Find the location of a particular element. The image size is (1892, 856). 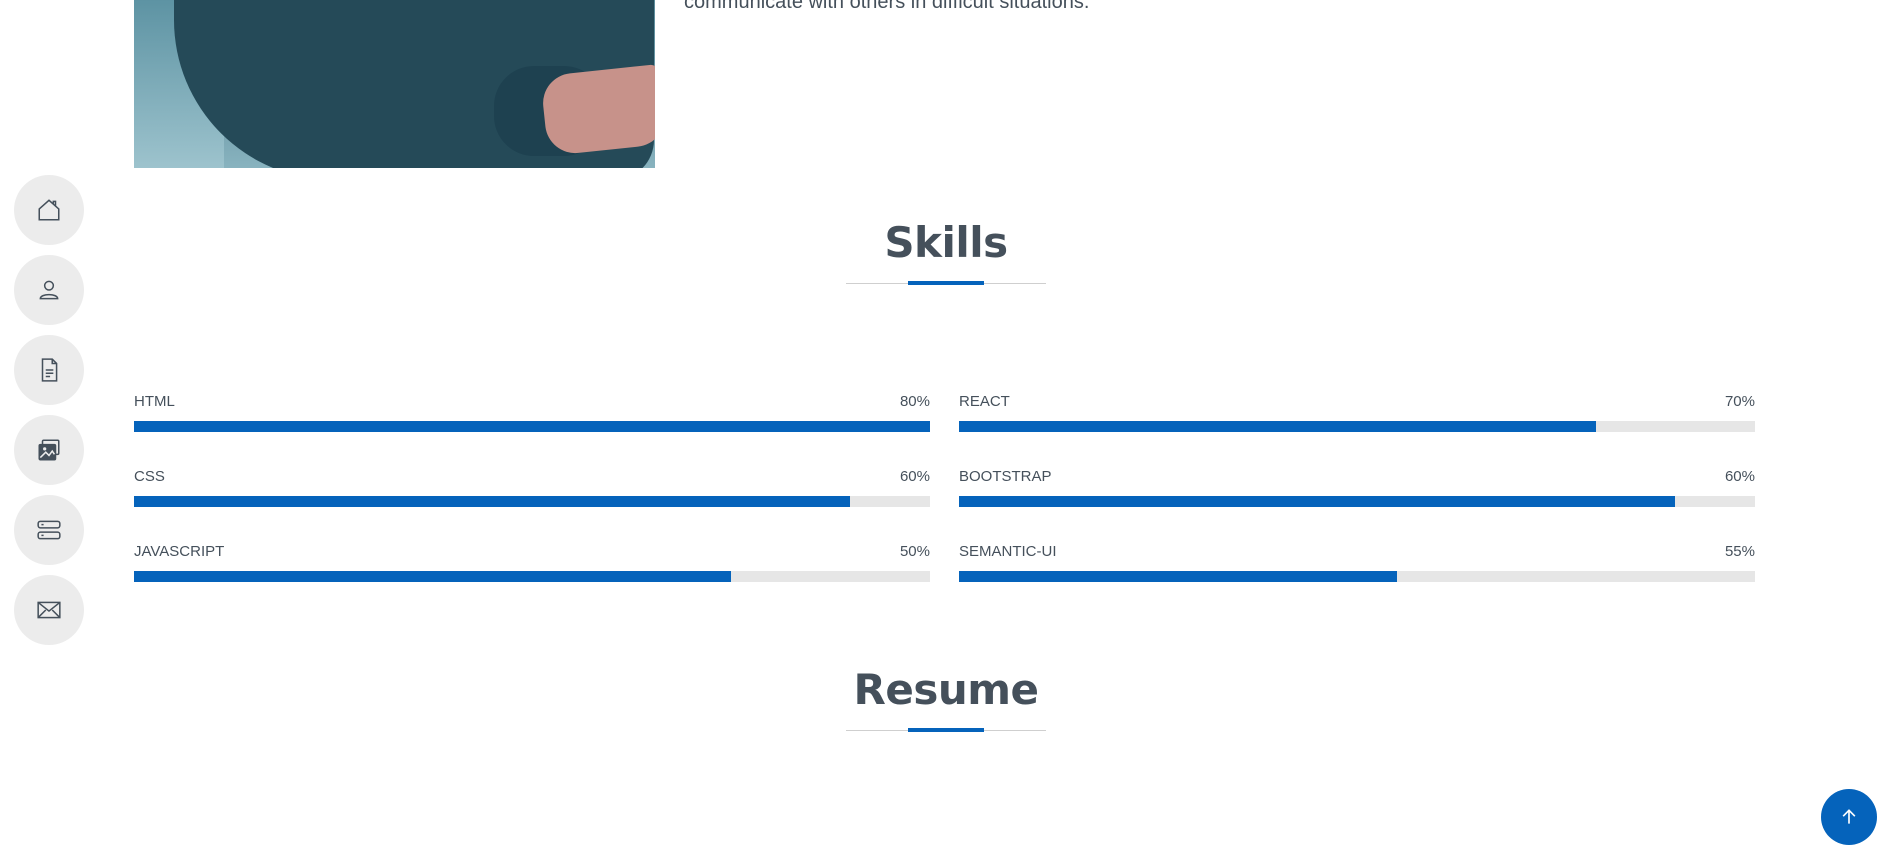

skill-item: SEMANTIC-UI 55% is located at coordinates (1357, 562).